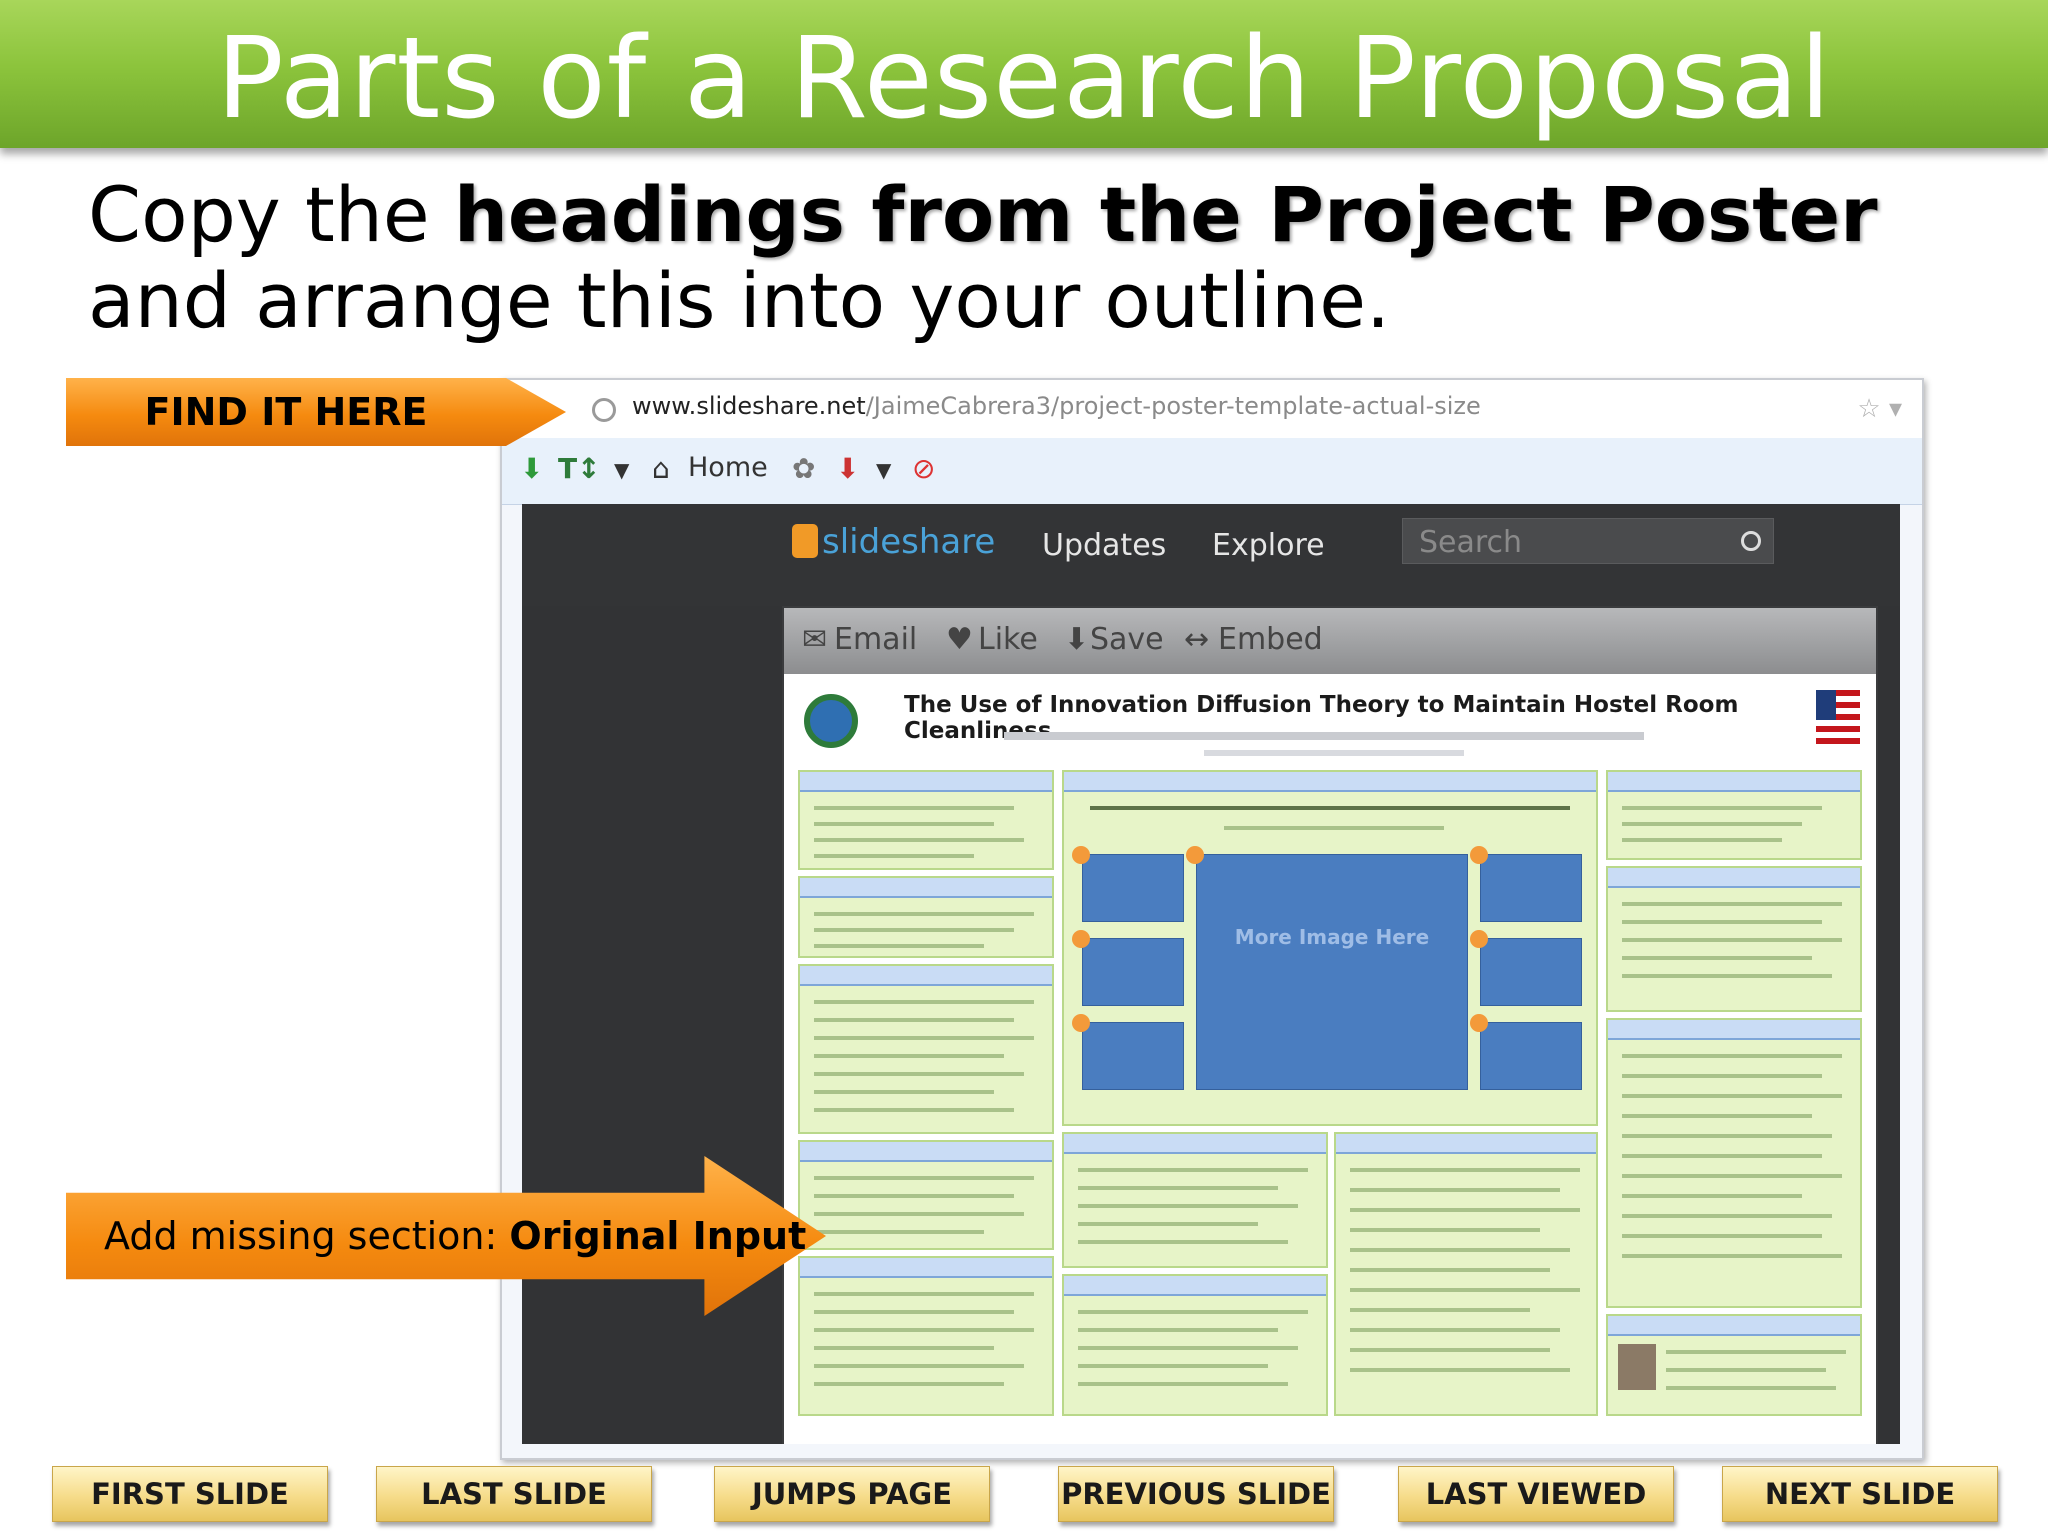 This screenshot has width=2048, height=1536. What do you see at coordinates (1332, 972) in the screenshot?
I see `main-image-placeholder: More Image Here` at bounding box center [1332, 972].